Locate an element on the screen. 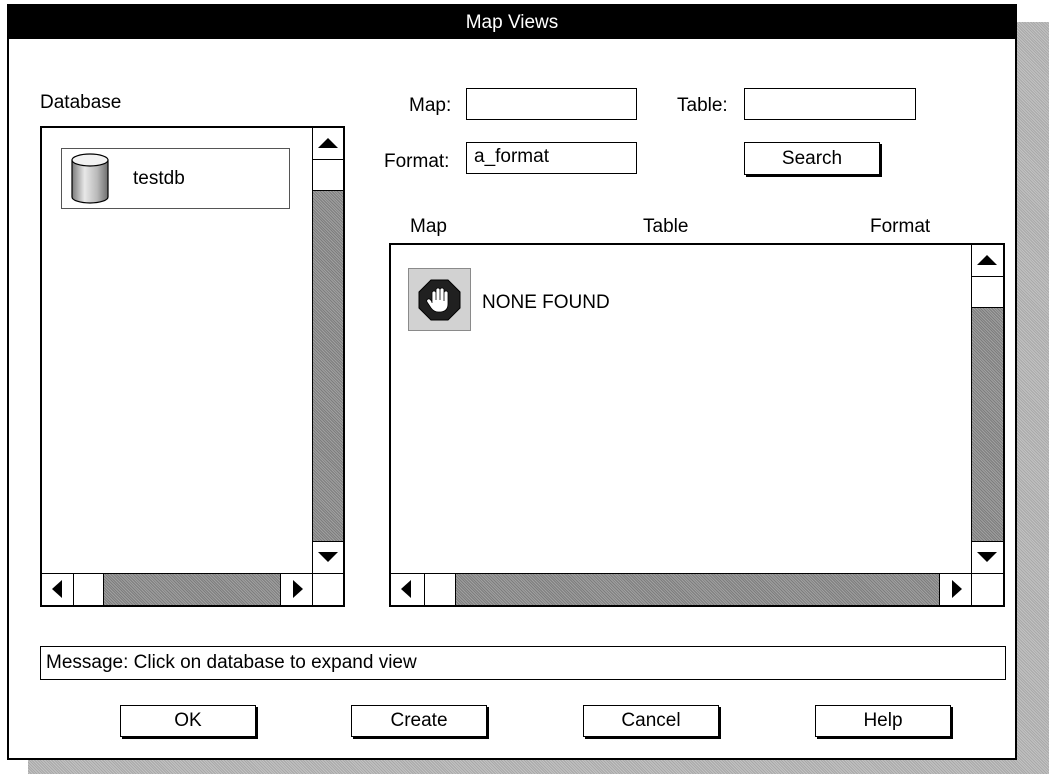 Image resolution: width=1049 pixels, height=774 pixels. help-button: Help is located at coordinates (883, 721).